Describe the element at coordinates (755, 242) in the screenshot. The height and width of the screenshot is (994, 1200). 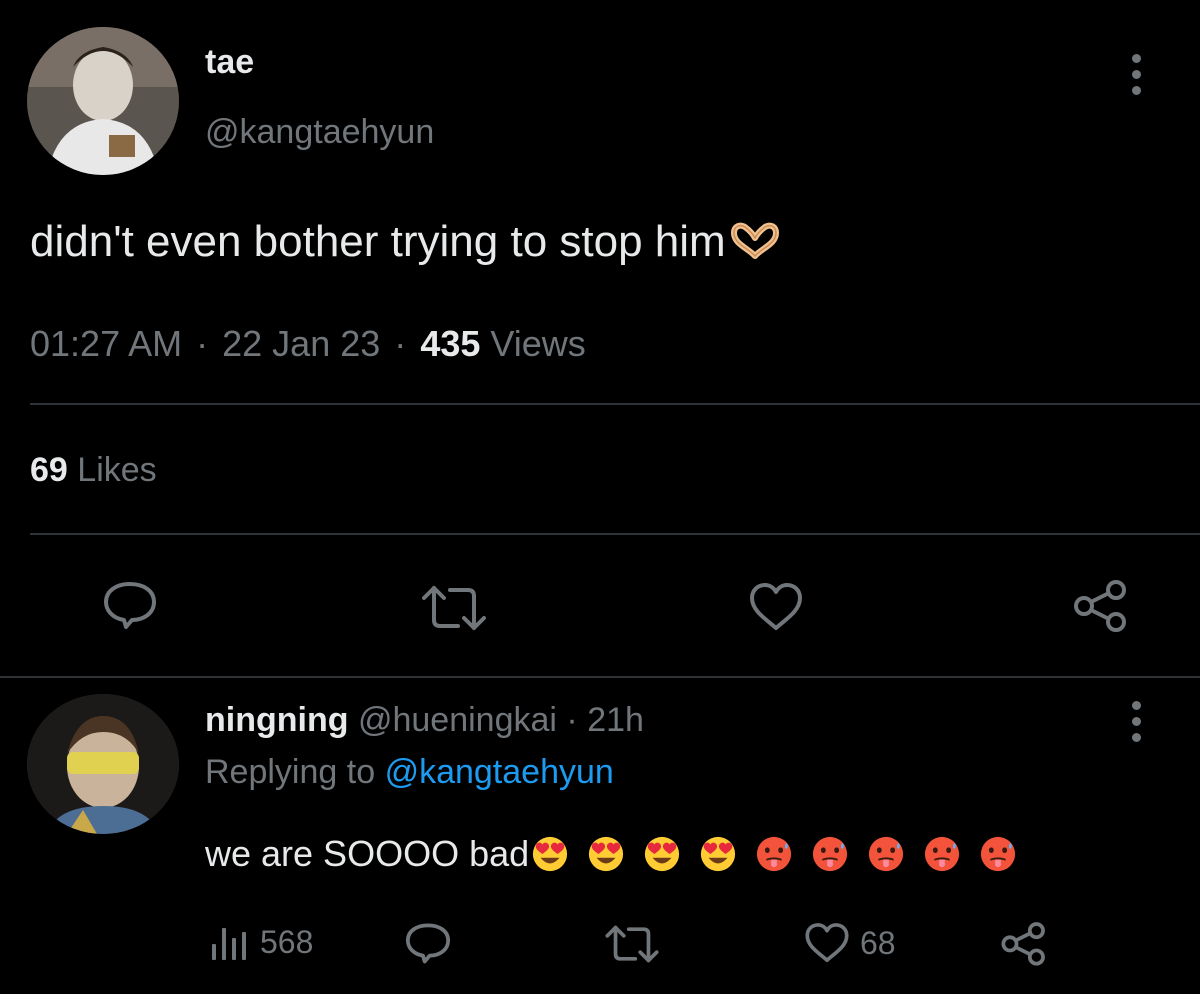
I see `heart-hands-emoji-icon` at that location.